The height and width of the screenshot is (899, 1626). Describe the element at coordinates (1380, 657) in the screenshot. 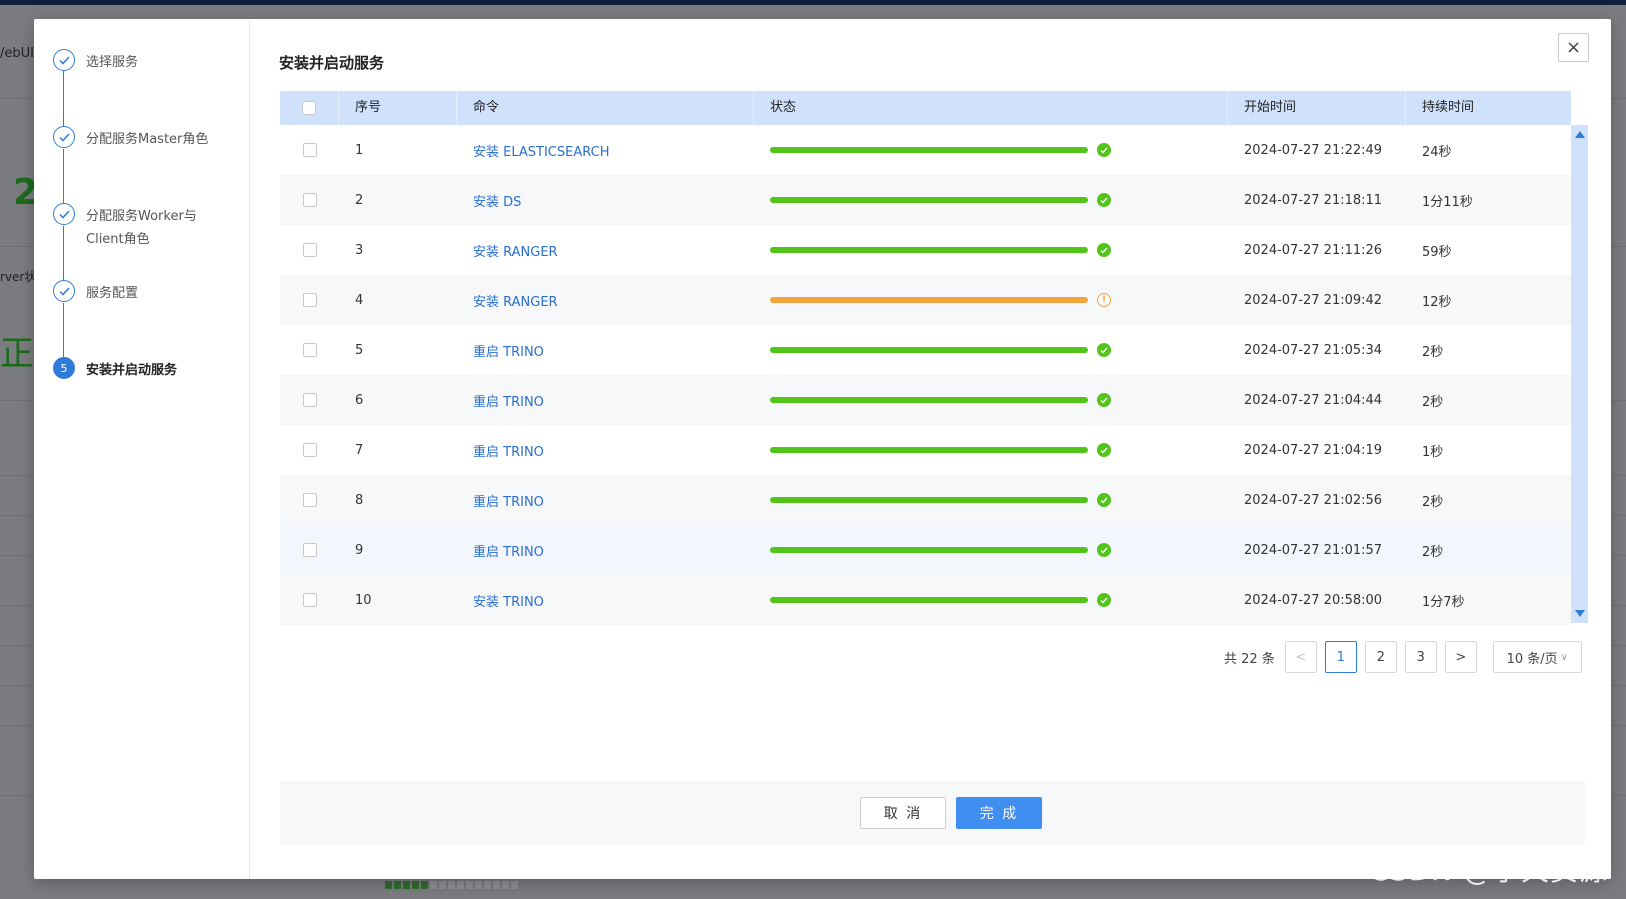

I see `page-button-2: 2` at that location.